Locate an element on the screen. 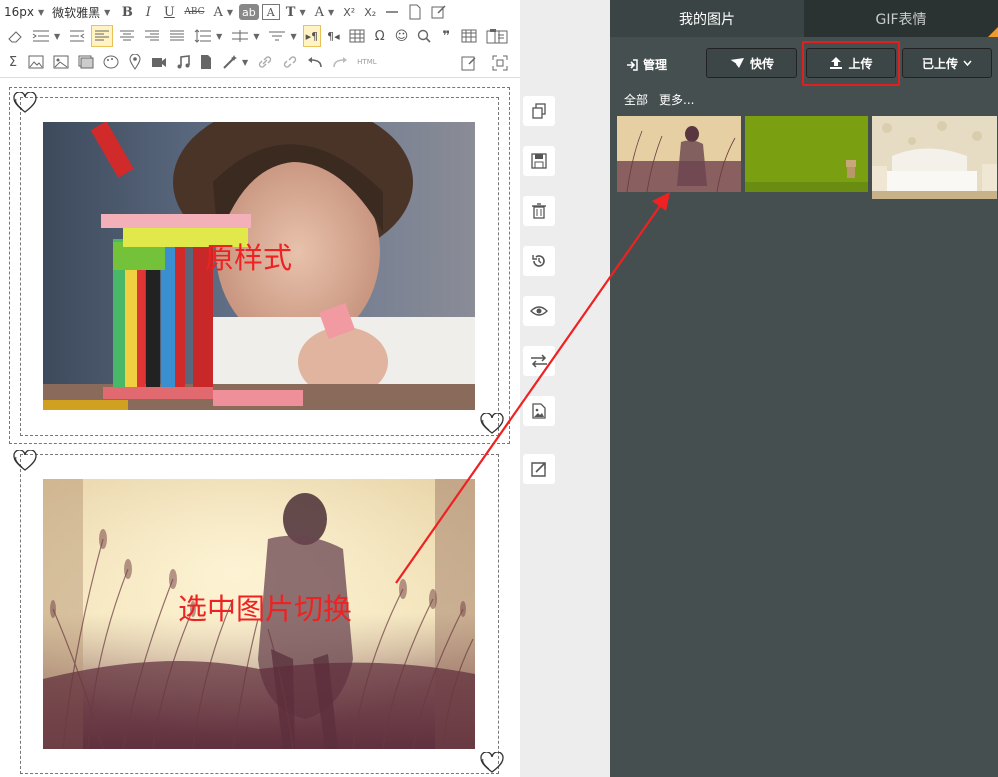  tab-gif-emoji: GIF表情 is located at coordinates (901, 18).